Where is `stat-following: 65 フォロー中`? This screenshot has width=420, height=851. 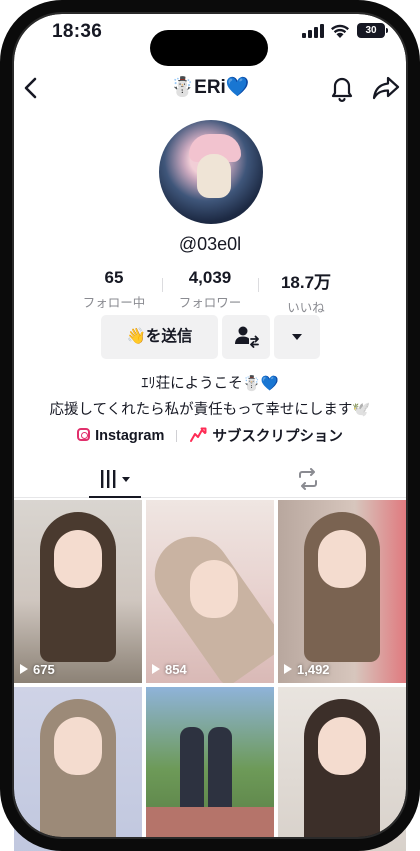
stat-following: 65 フォロー中 is located at coordinates (114, 289).